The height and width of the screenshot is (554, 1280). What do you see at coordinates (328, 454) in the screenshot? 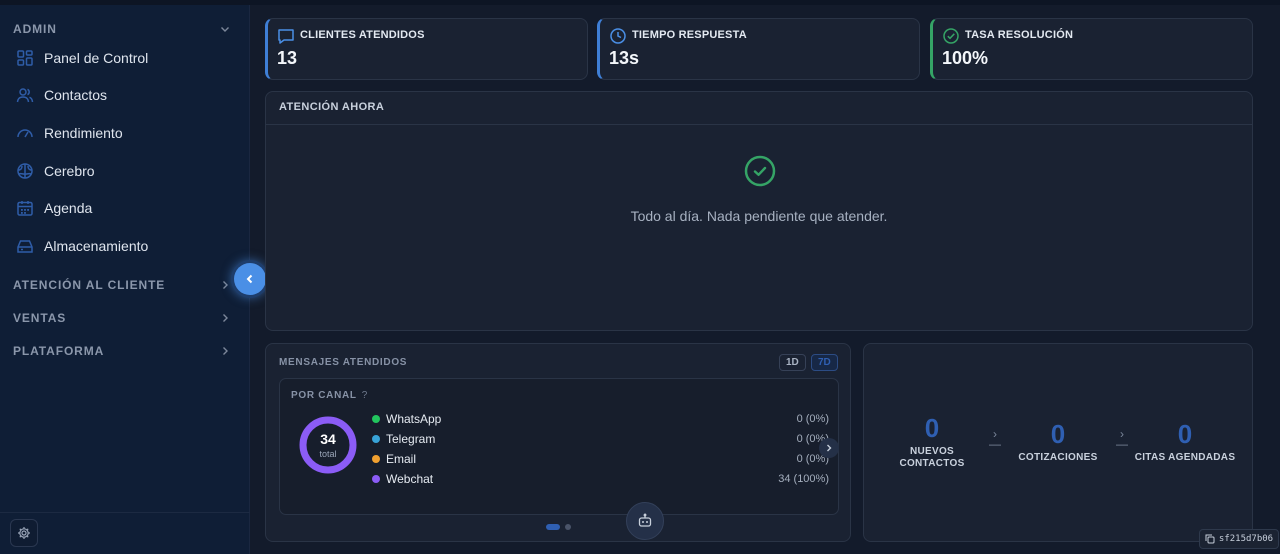
I see `donut-total-label: total` at bounding box center [328, 454].